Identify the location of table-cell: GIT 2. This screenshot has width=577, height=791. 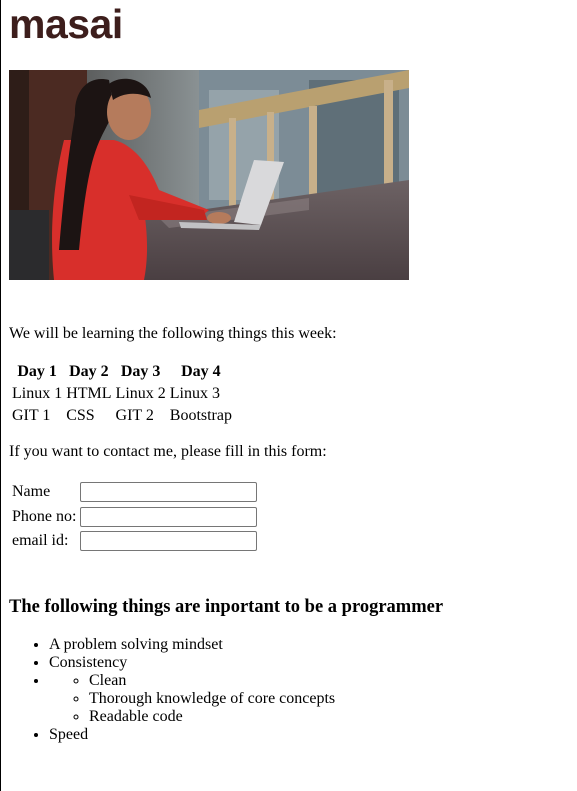
(134, 415).